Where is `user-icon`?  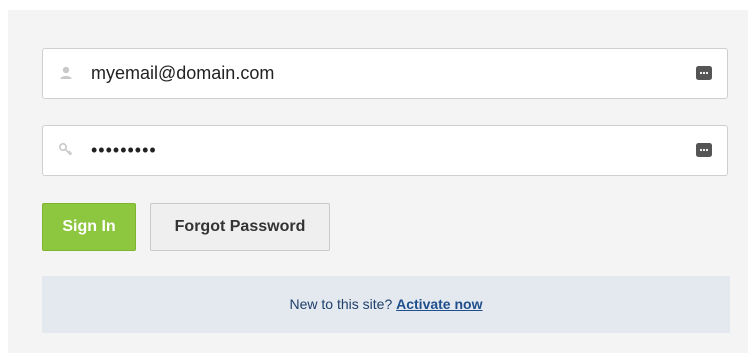
user-icon is located at coordinates (66, 72).